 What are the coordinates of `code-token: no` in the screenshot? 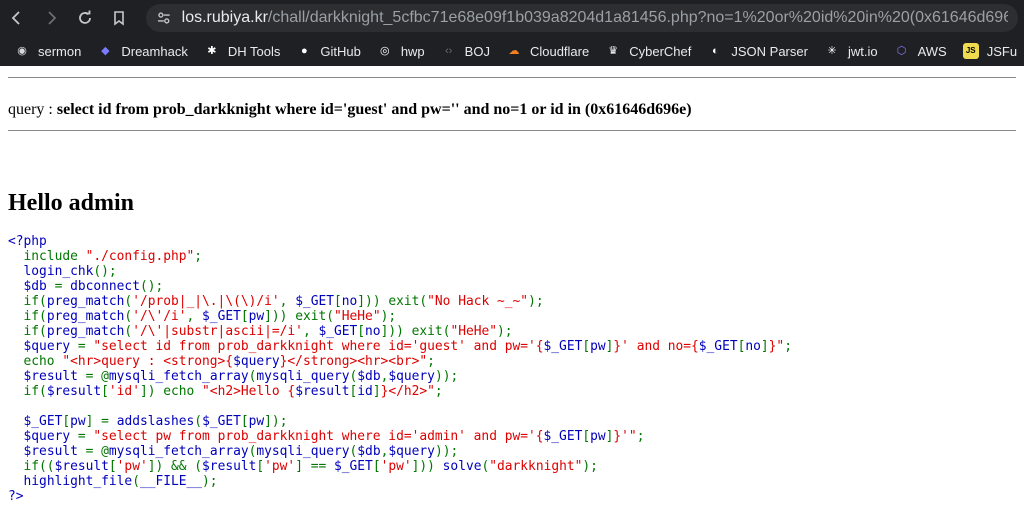 It's located at (349, 301).